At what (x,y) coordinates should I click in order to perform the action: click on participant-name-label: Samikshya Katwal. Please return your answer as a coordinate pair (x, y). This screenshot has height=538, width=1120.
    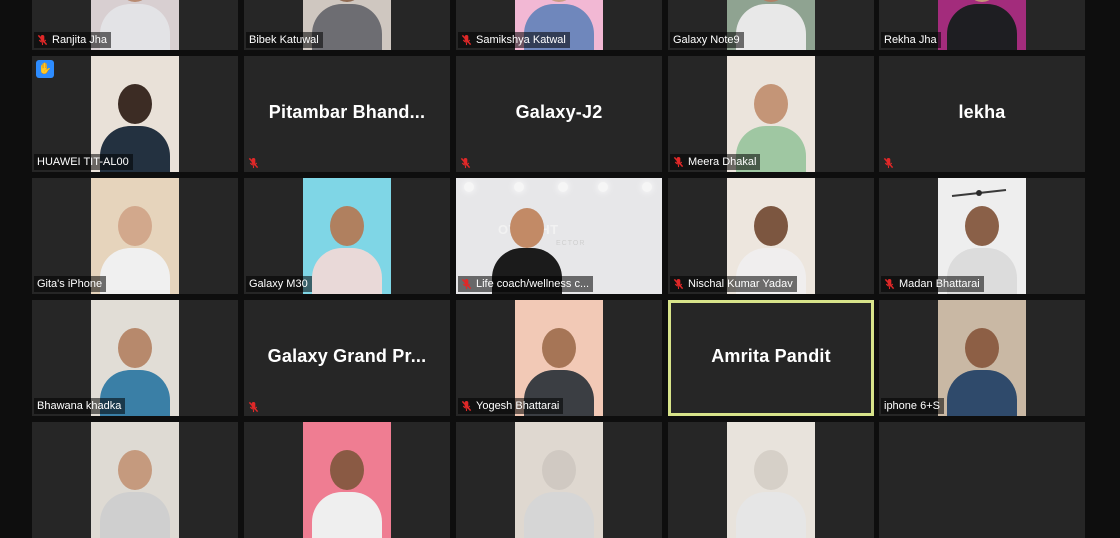
    Looking at the image, I should click on (514, 40).